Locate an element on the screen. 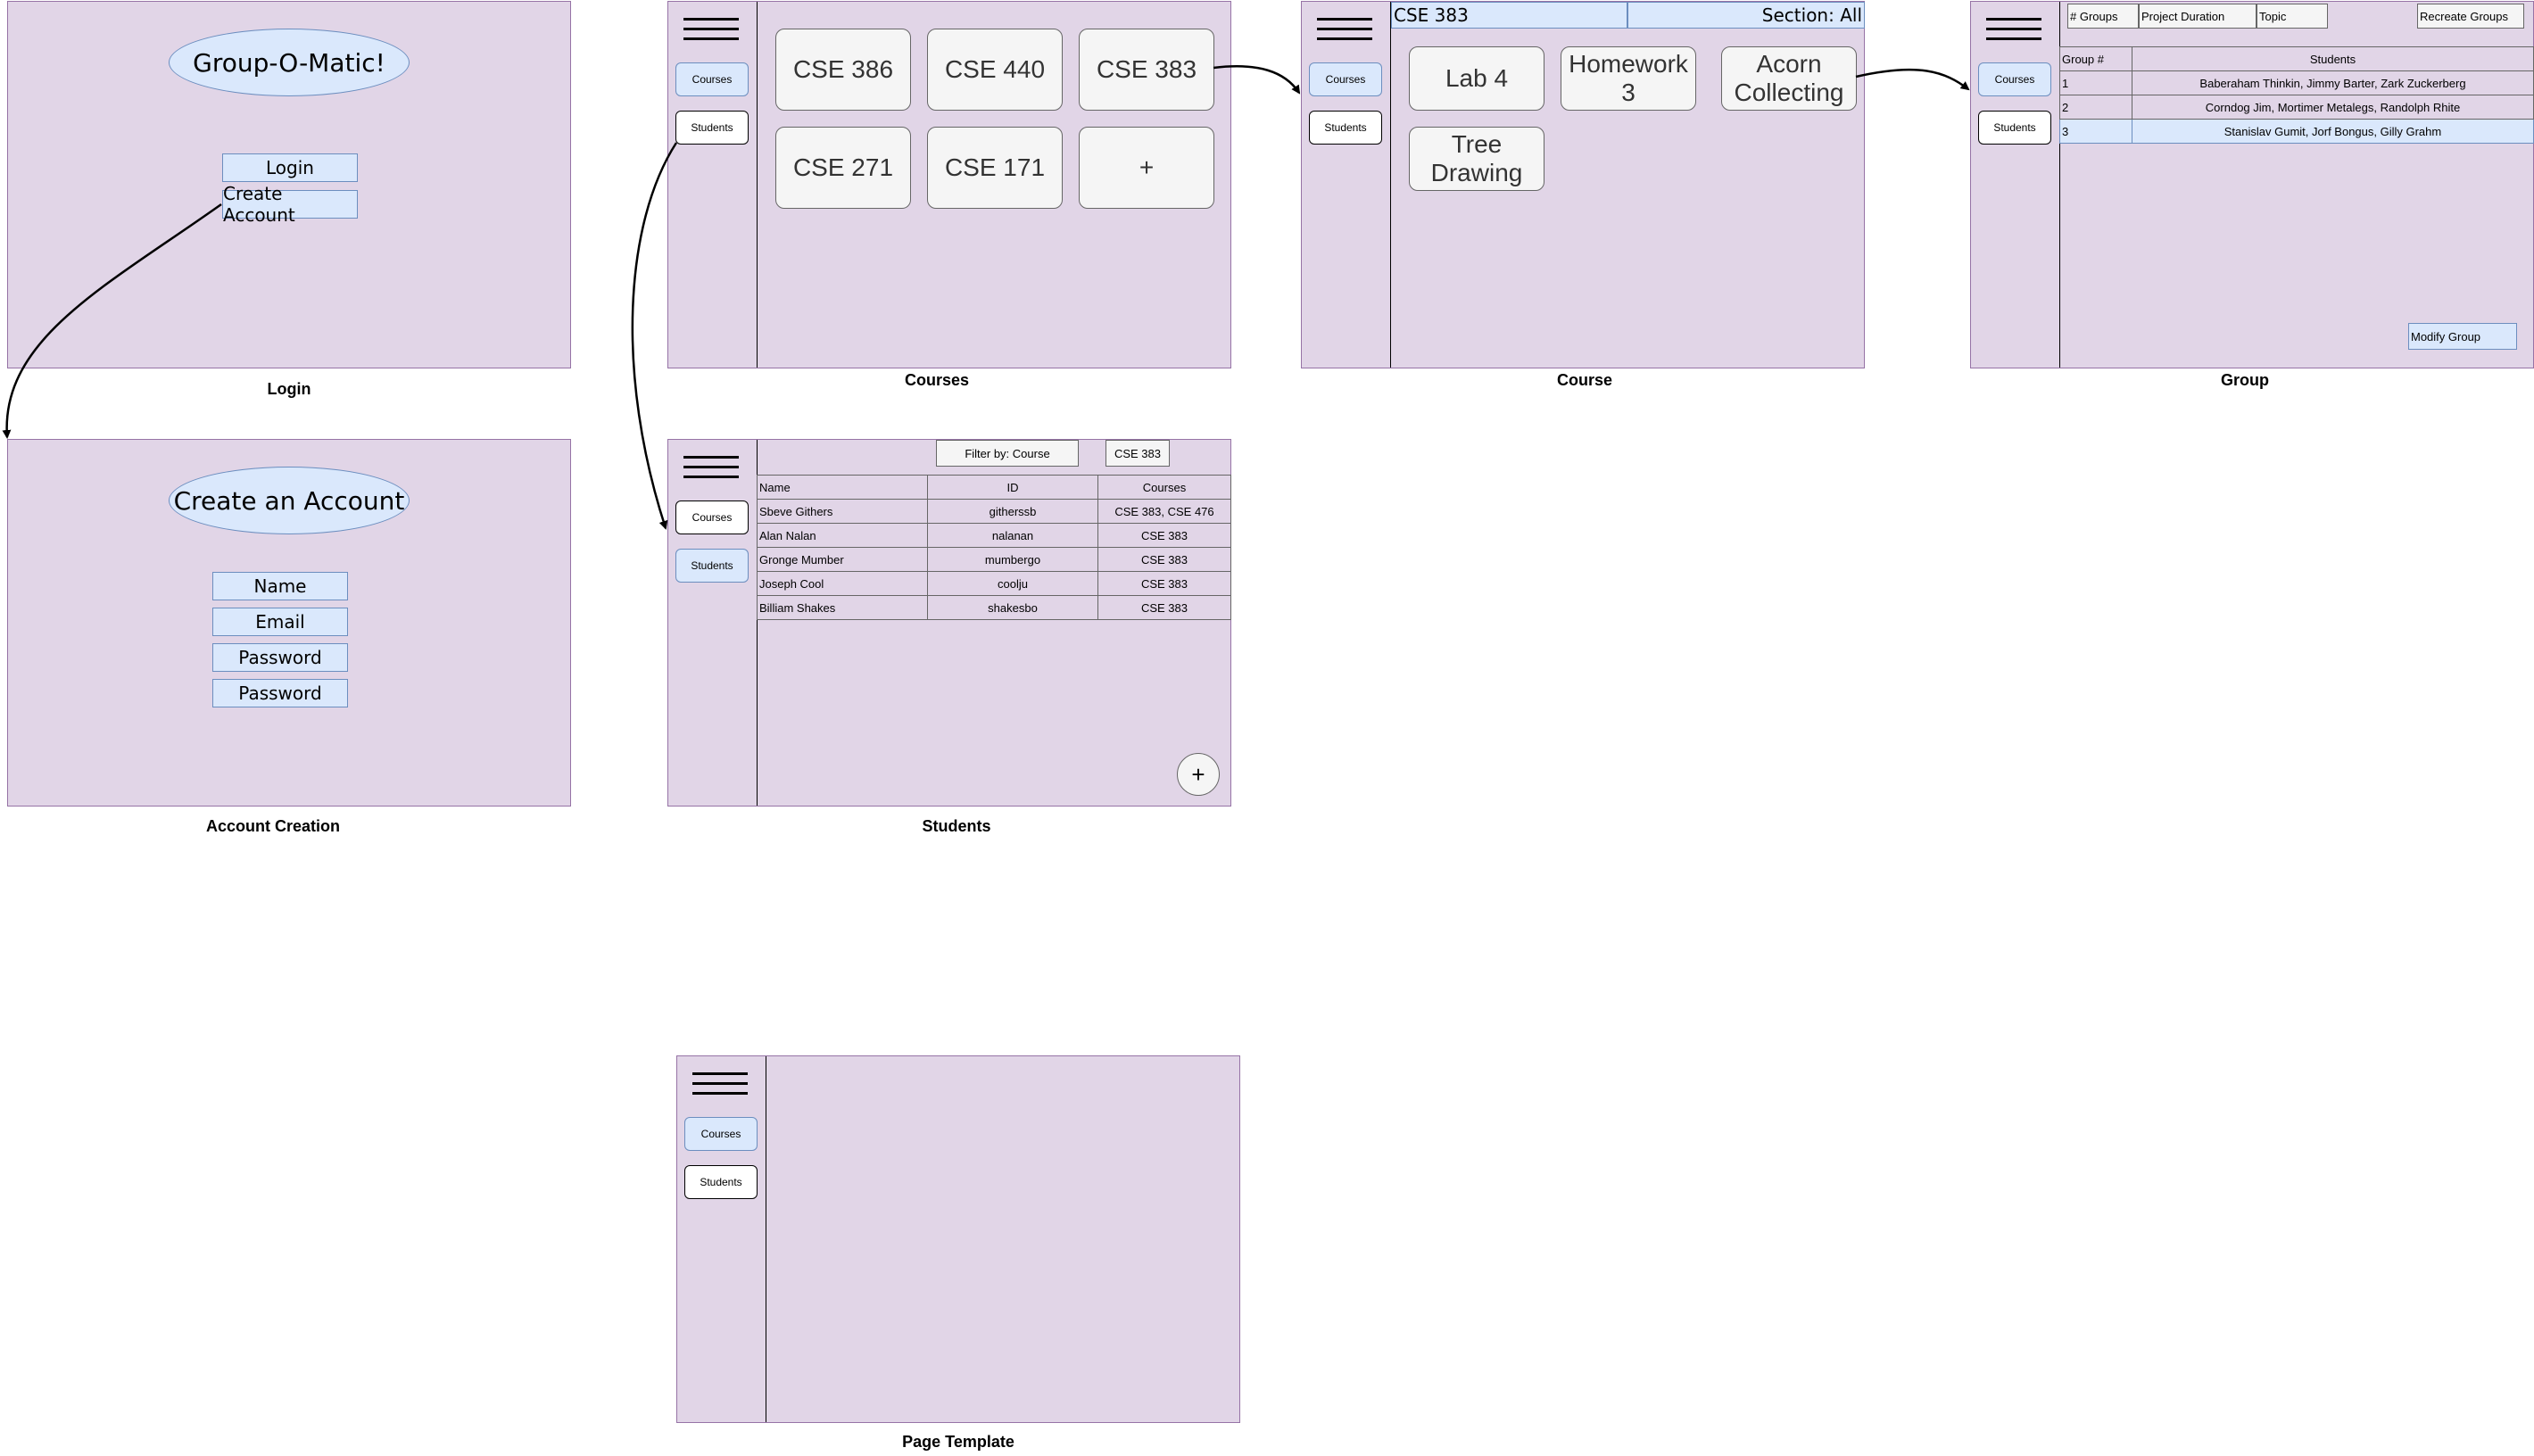 Image resolution: width=2534 pixels, height=1456 pixels. column-header-name: Name is located at coordinates (843, 488).